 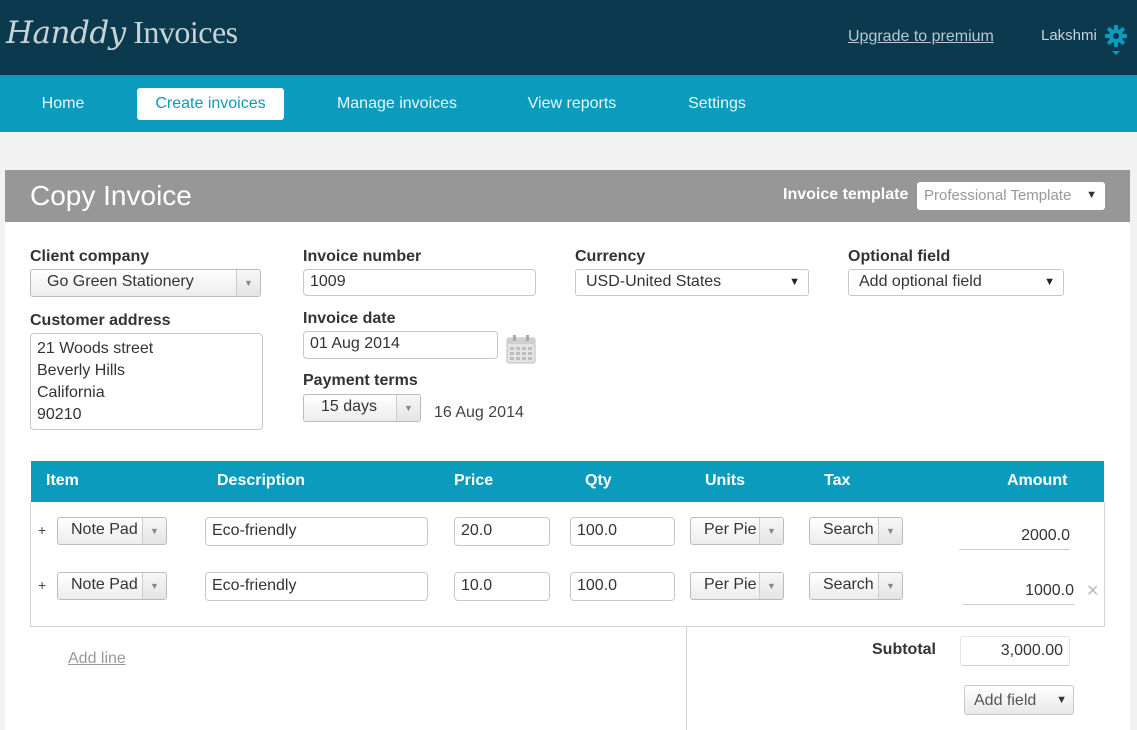 I want to click on optional-field-value: Add optional field, so click(x=920, y=281).